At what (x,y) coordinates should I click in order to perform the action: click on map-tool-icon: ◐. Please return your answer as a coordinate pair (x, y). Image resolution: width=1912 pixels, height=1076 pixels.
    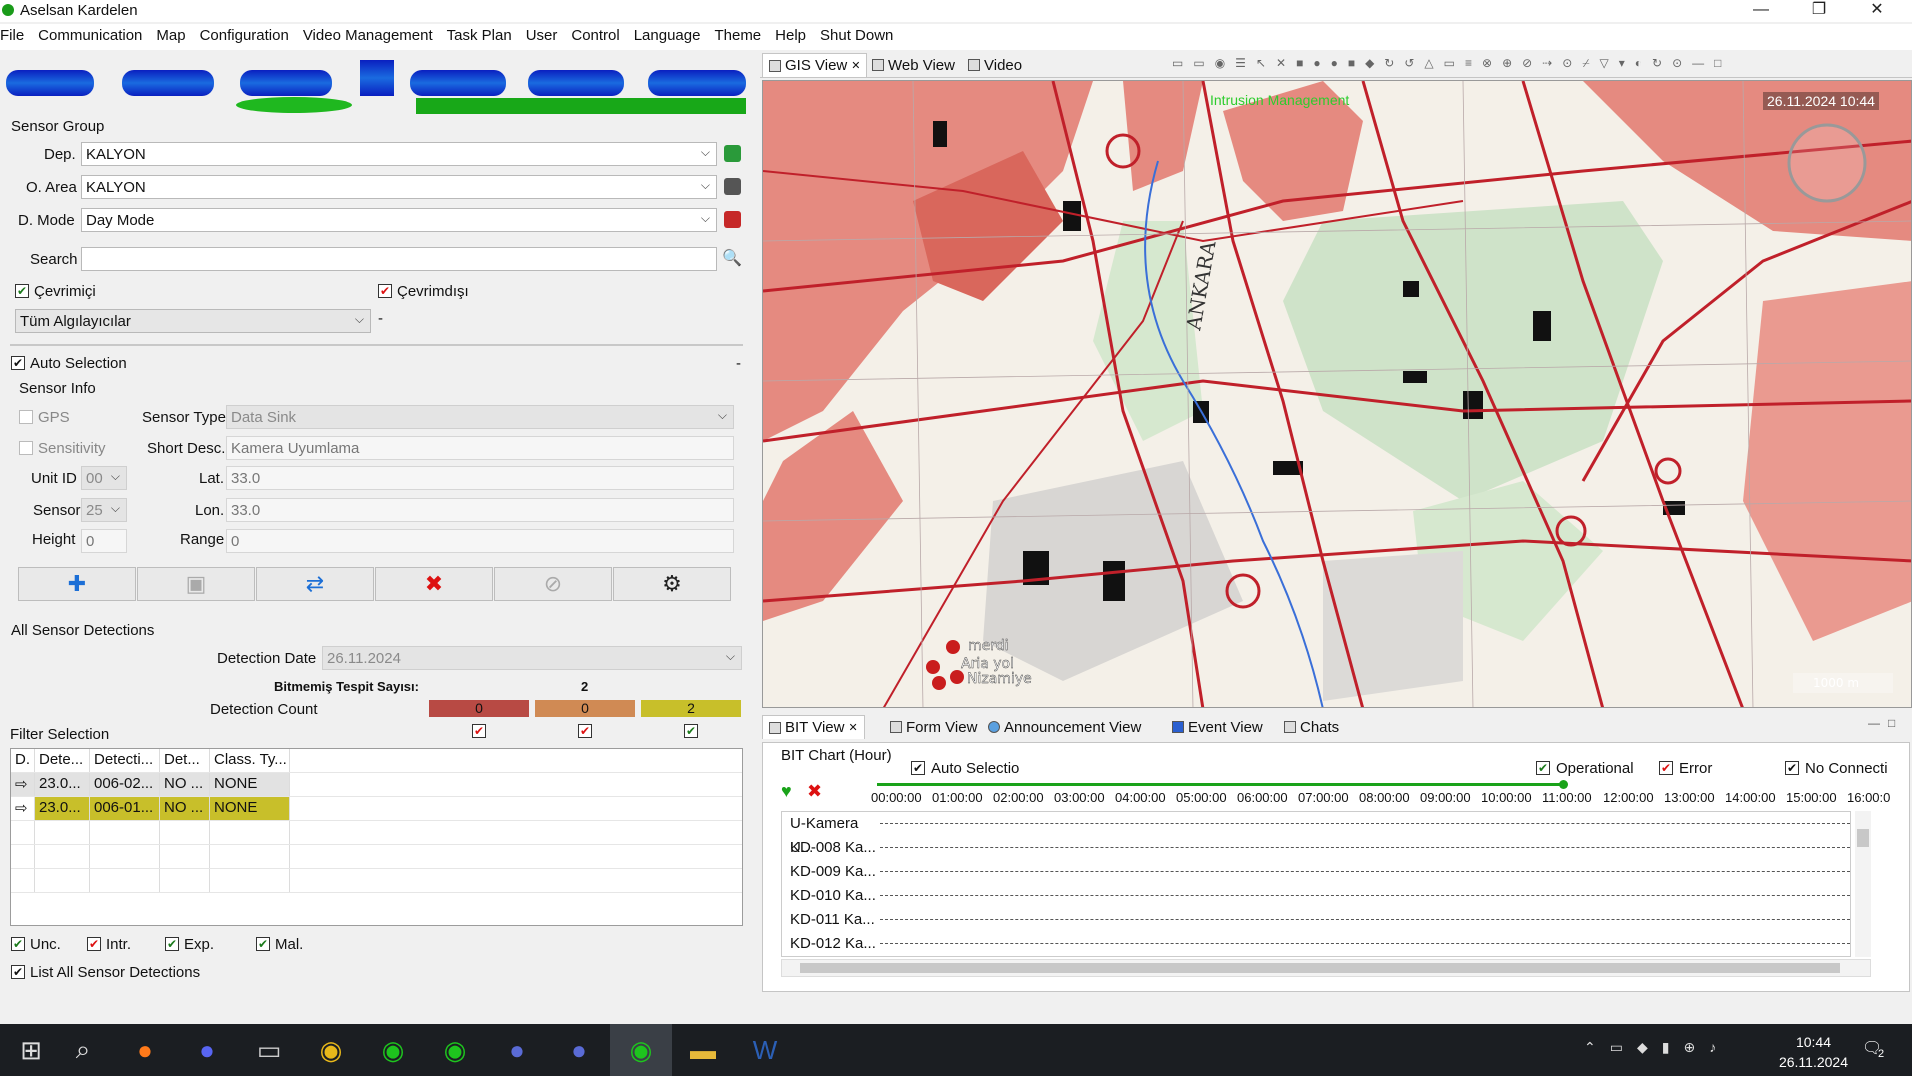
    Looking at the image, I should click on (1638, 65).